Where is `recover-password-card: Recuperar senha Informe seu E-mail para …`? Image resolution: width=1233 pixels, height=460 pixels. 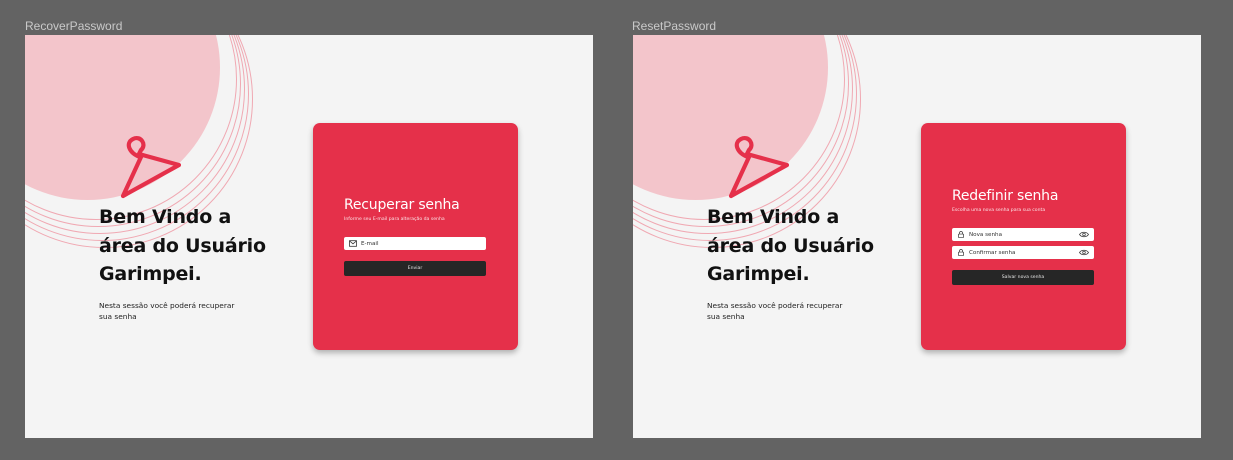 recover-password-card: Recuperar senha Informe seu E-mail para … is located at coordinates (415, 236).